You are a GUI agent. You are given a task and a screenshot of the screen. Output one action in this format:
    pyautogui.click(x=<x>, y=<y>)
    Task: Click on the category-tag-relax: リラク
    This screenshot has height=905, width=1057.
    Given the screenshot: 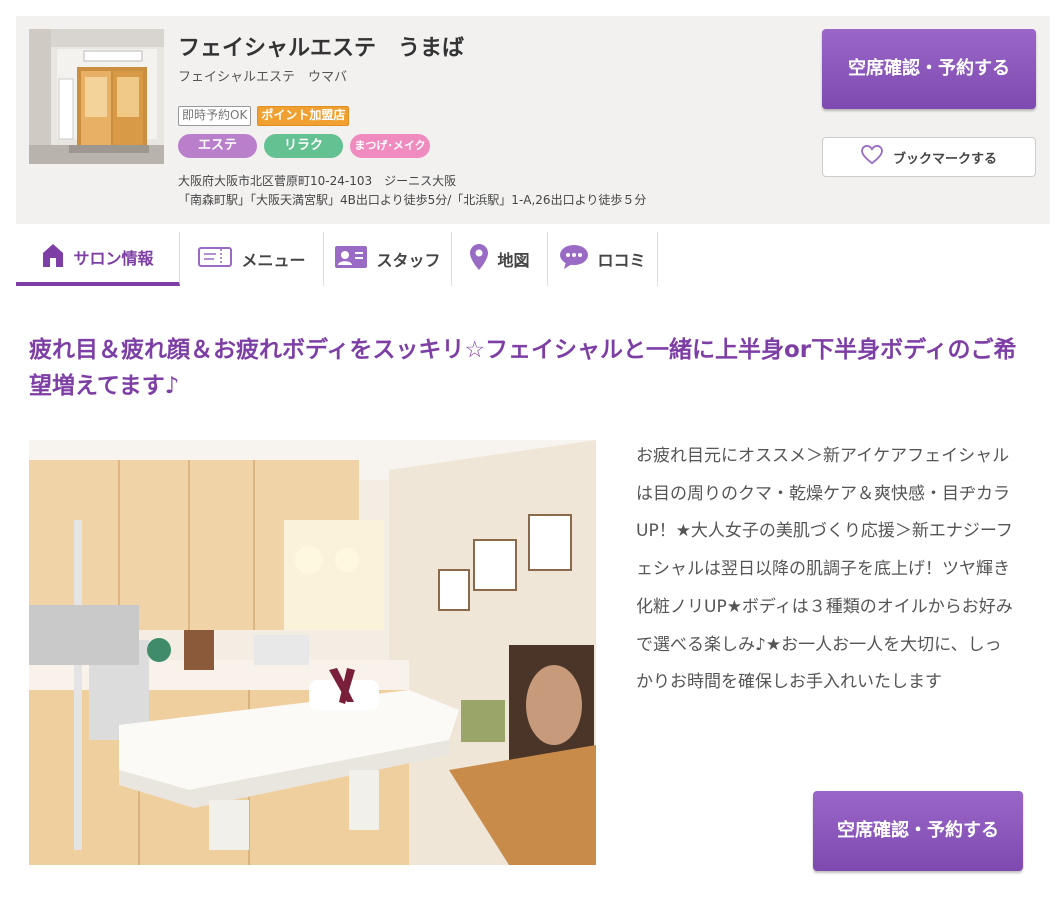 What is the action you would take?
    pyautogui.click(x=303, y=146)
    